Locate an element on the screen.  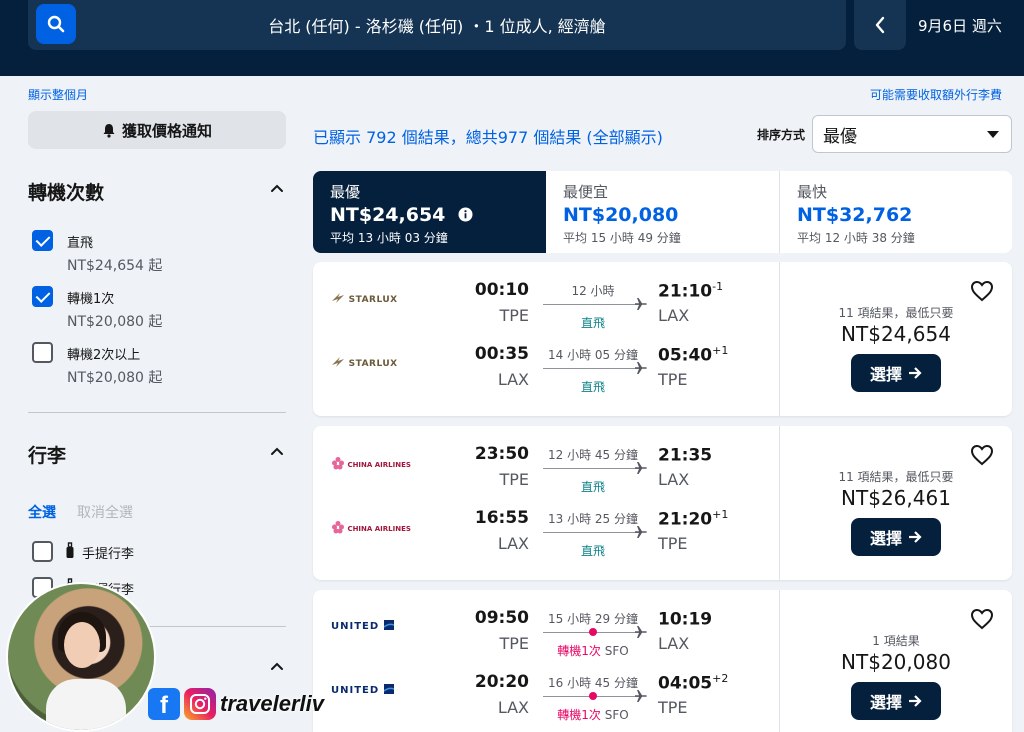
arrival-time-value: 04:05 is located at coordinates (685, 683).